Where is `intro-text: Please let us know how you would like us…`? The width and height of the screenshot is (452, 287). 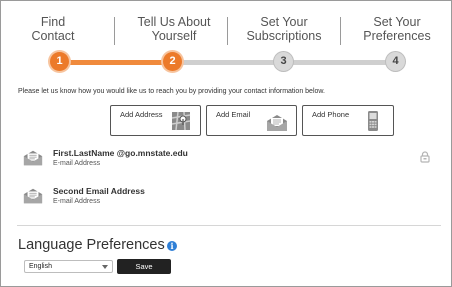 intro-text: Please let us know how you would like us… is located at coordinates (172, 91).